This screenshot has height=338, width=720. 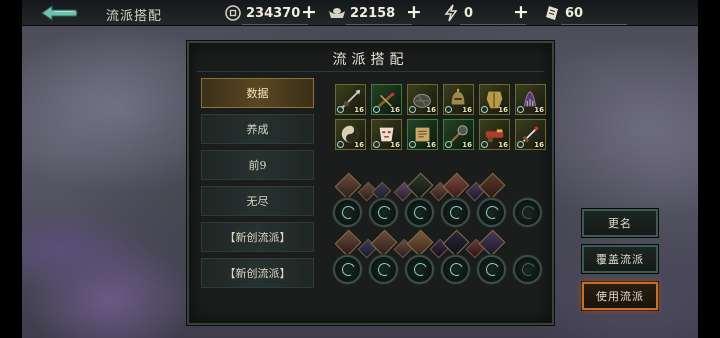 I want to click on add-coin-button: +, so click(x=309, y=12).